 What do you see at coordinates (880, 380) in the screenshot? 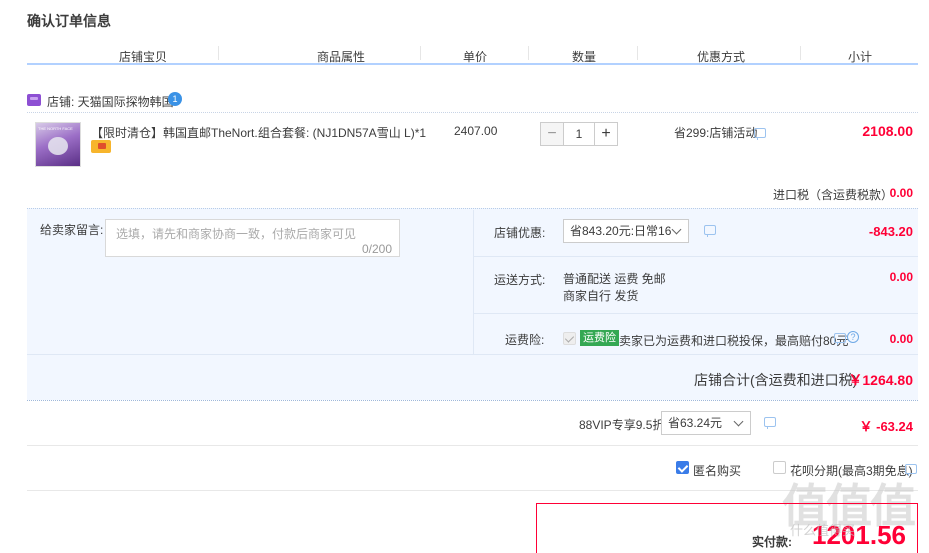
I see `shop-total-value: ￥1264.80` at bounding box center [880, 380].